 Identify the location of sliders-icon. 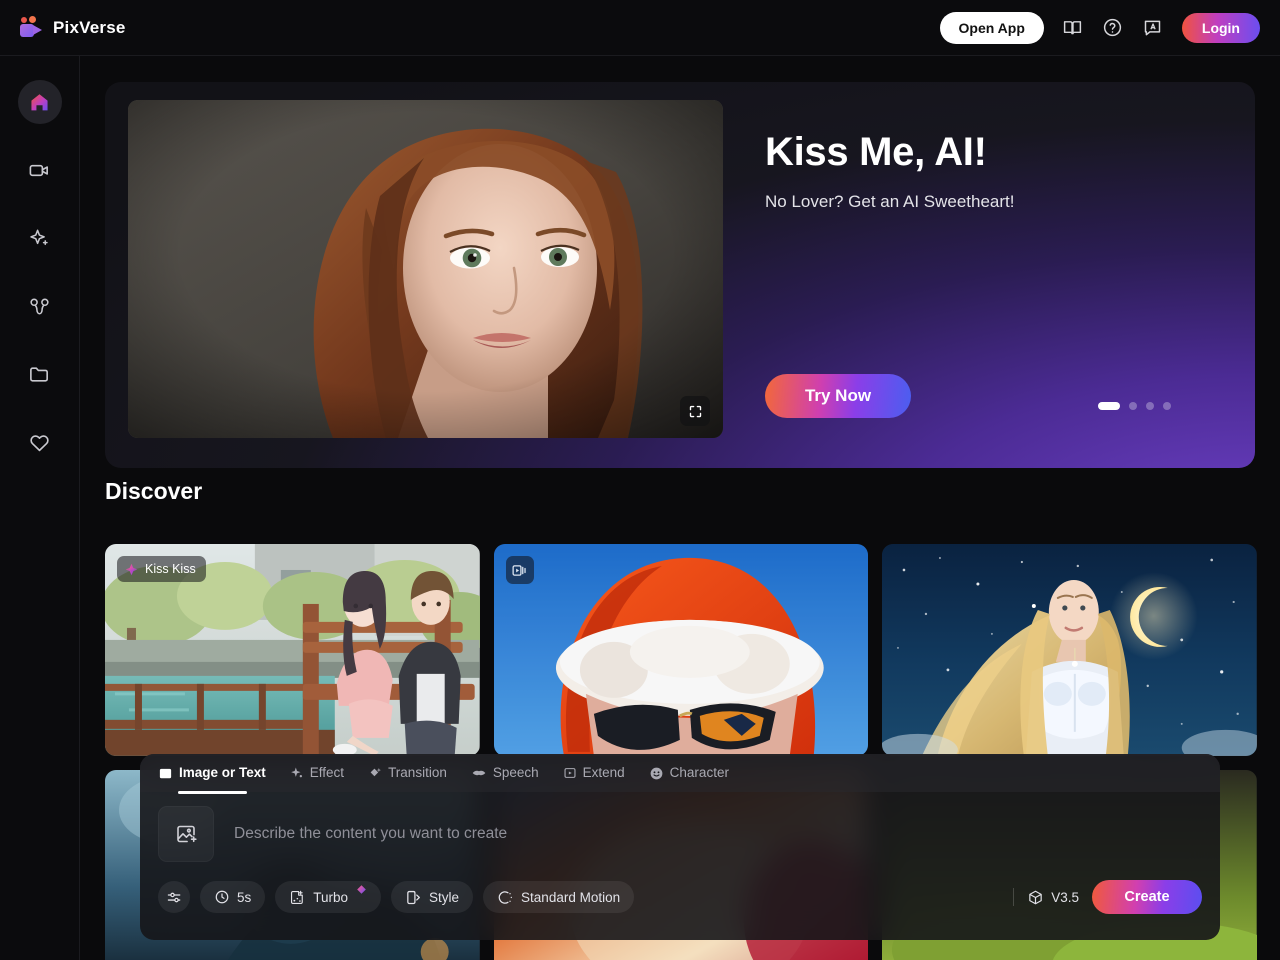
(174, 897).